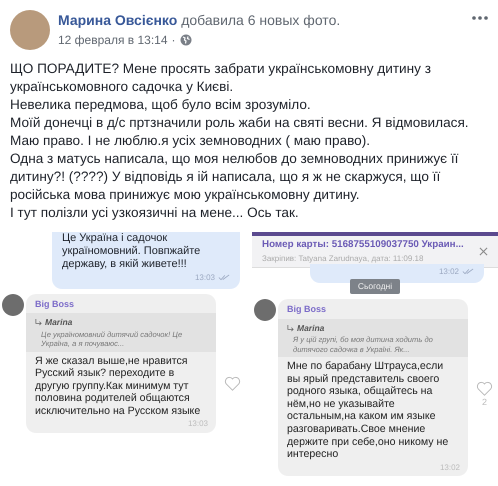 The image size is (498, 486). Describe the element at coordinates (118, 386) in the screenshot. I see `message-text: Я же сказал выше,не нравится Русский язык? переходите в другую группу.Как минимум тут половина родителей общаются исключительно на Русском языке` at that location.